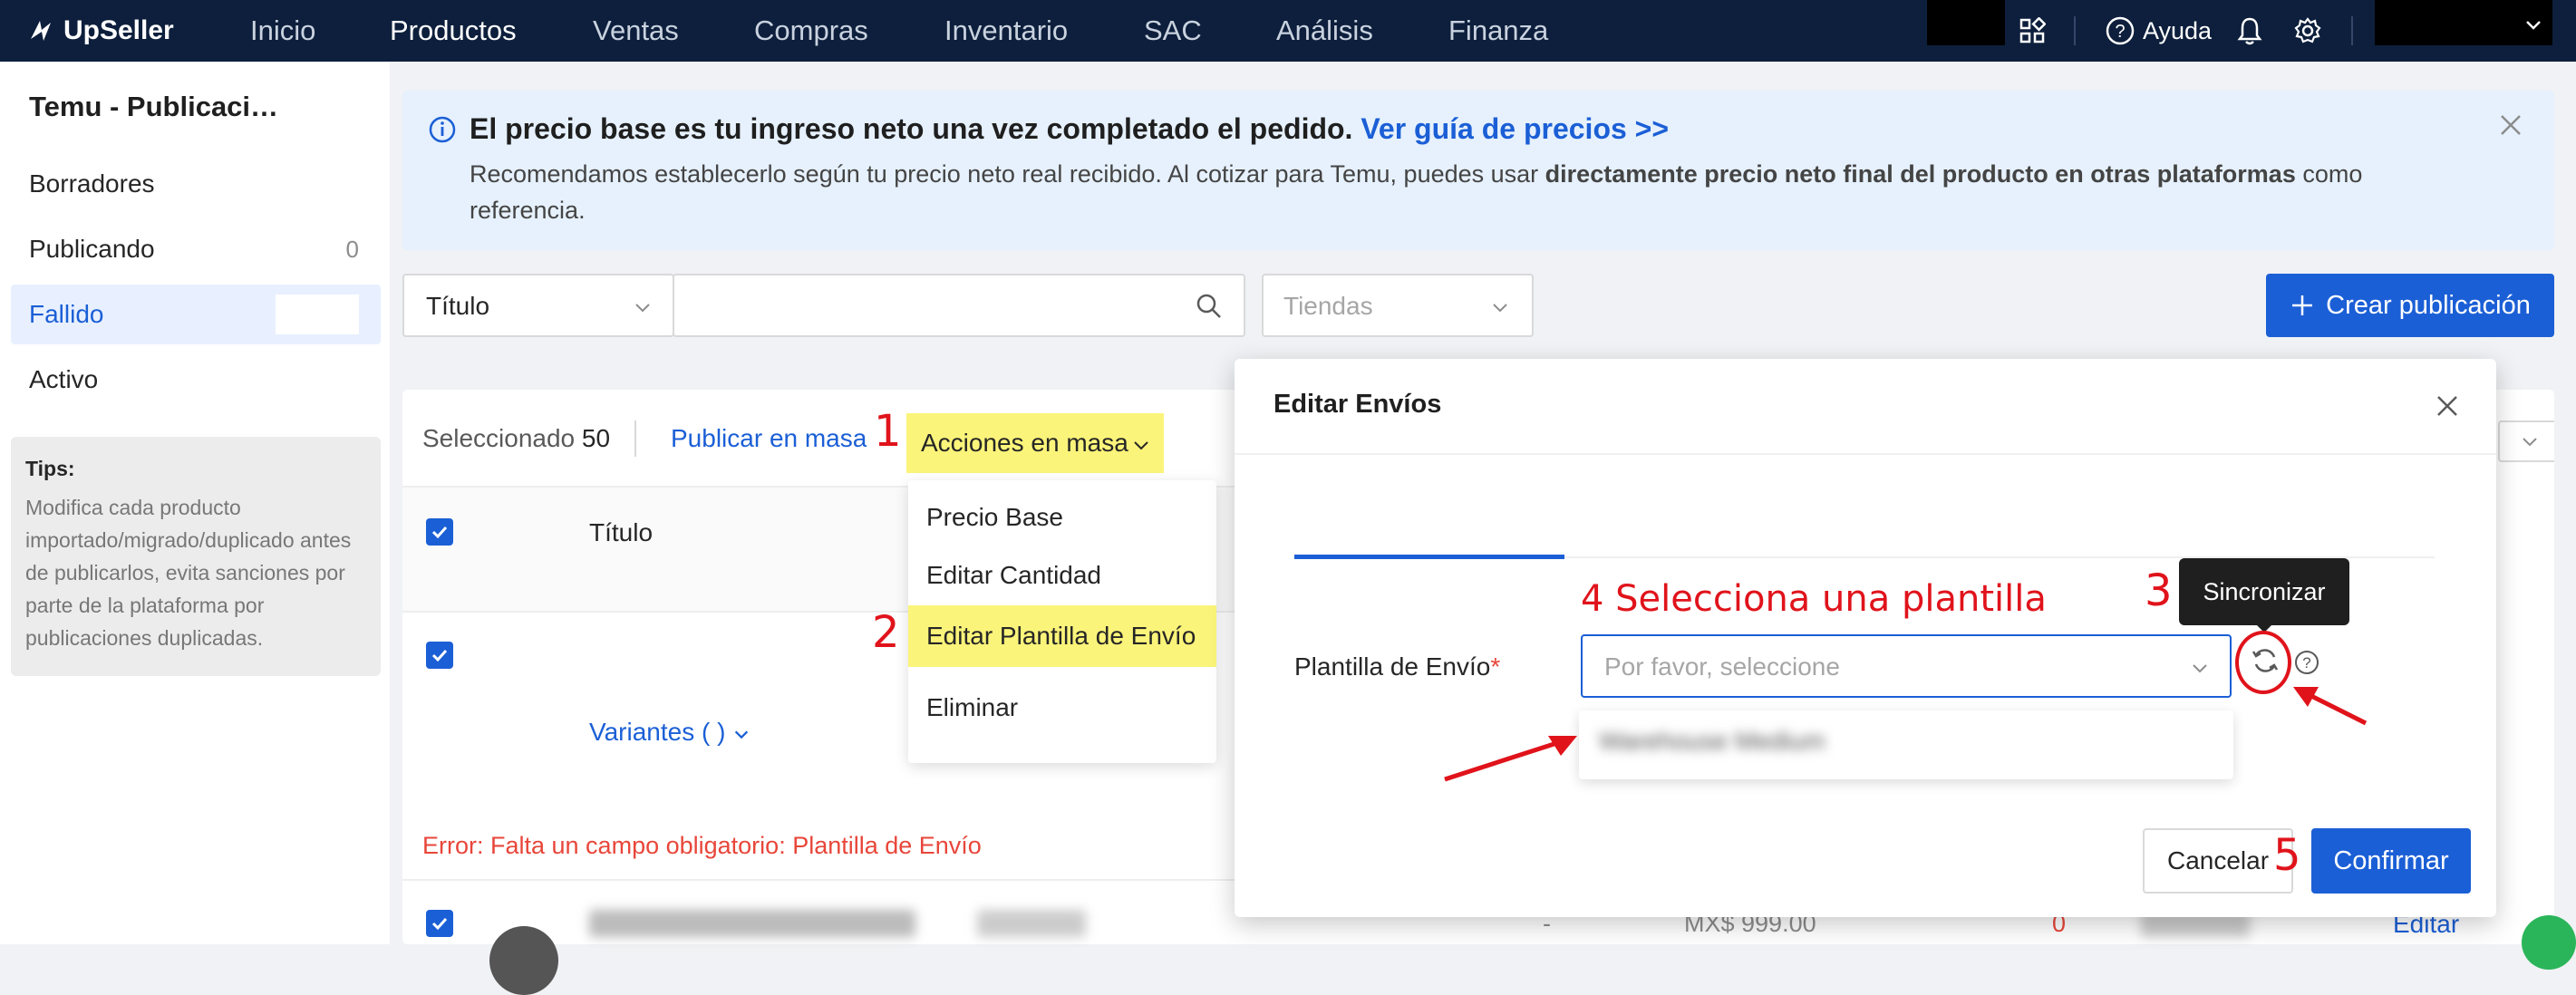  What do you see at coordinates (50, 469) in the screenshot?
I see `tips-title: Tips:` at bounding box center [50, 469].